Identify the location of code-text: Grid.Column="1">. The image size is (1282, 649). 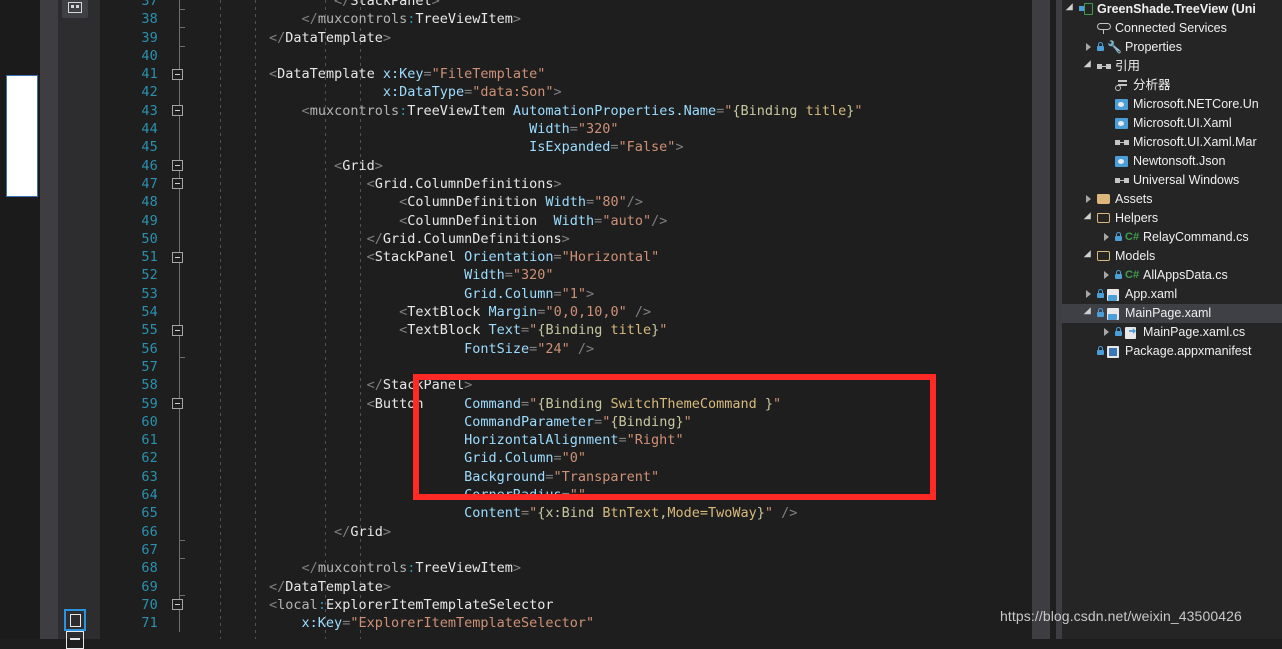
(399, 294).